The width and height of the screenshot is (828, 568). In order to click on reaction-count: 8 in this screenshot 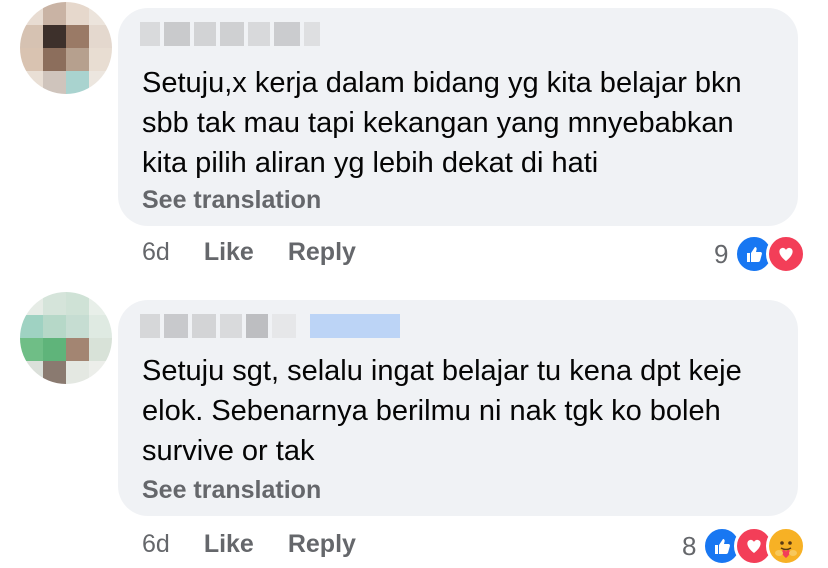, I will do `click(689, 545)`.